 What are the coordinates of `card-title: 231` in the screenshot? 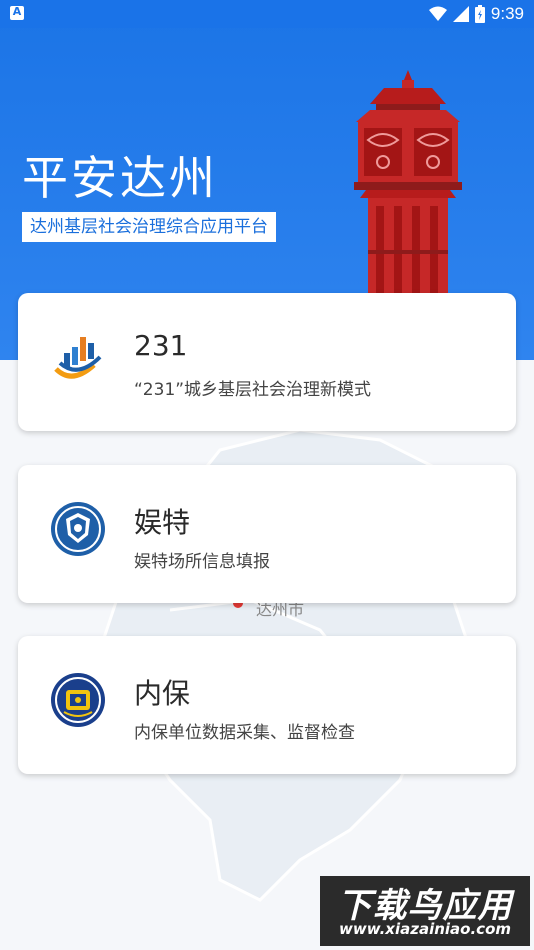 It's located at (161, 345).